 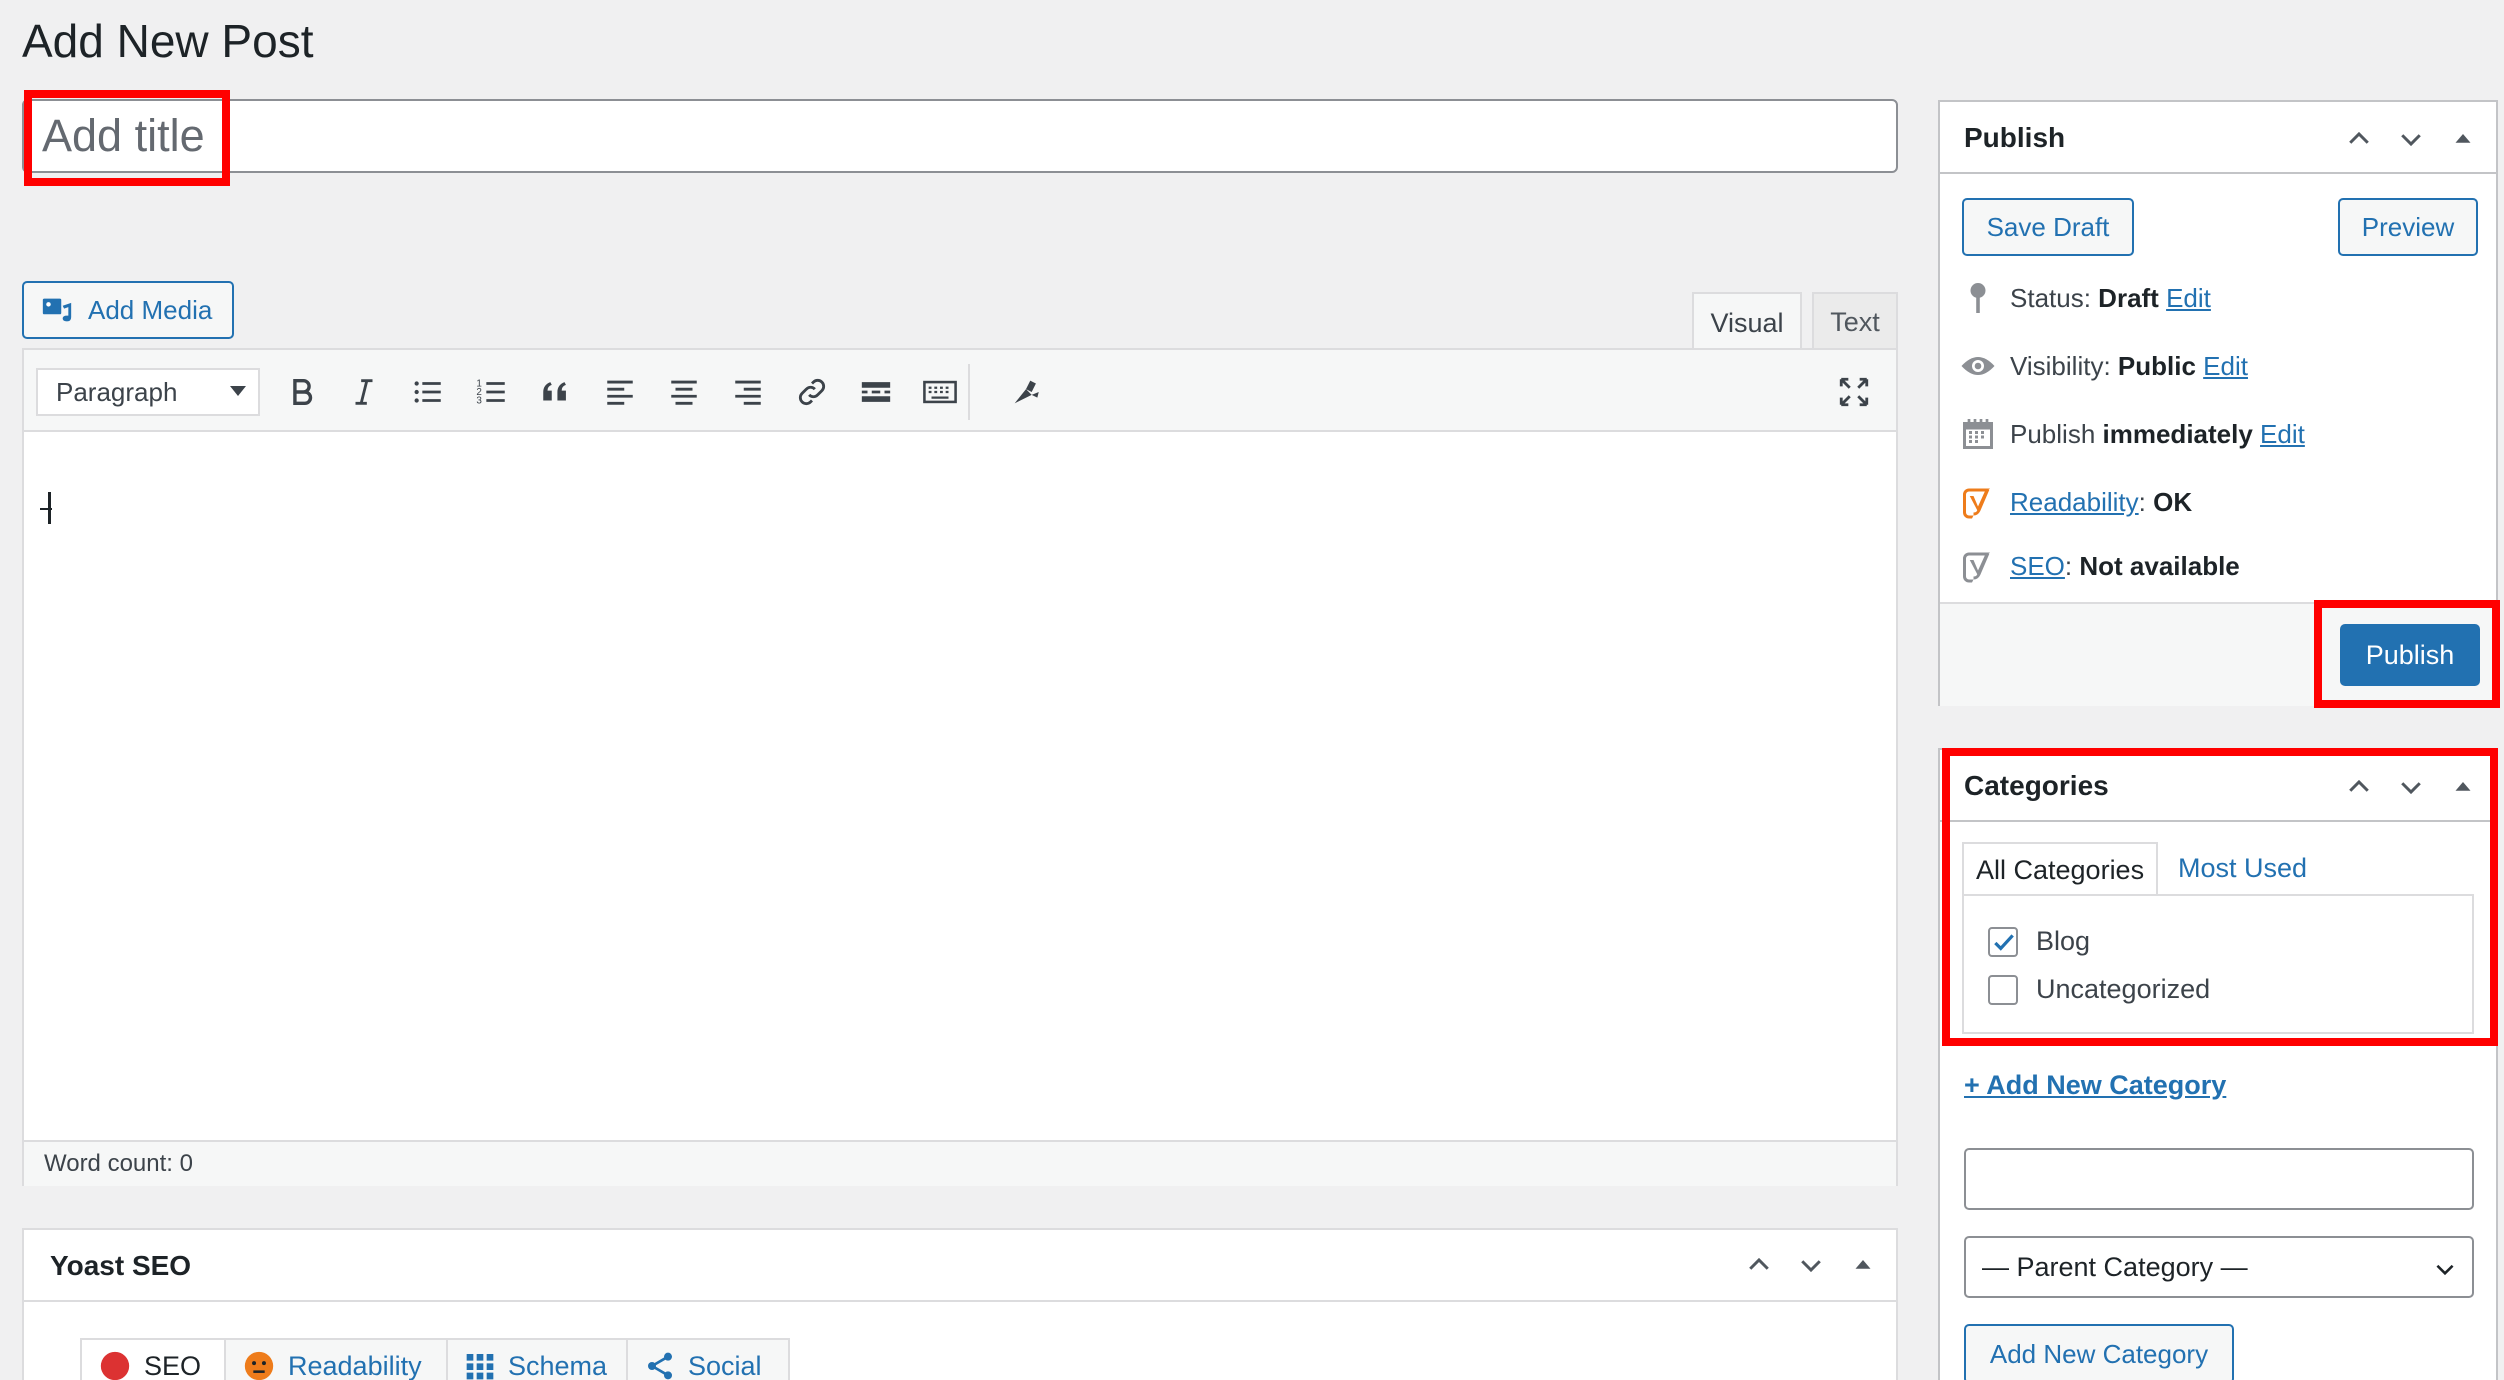 What do you see at coordinates (355, 1365) in the screenshot?
I see `yoast-tab-label: Readability` at bounding box center [355, 1365].